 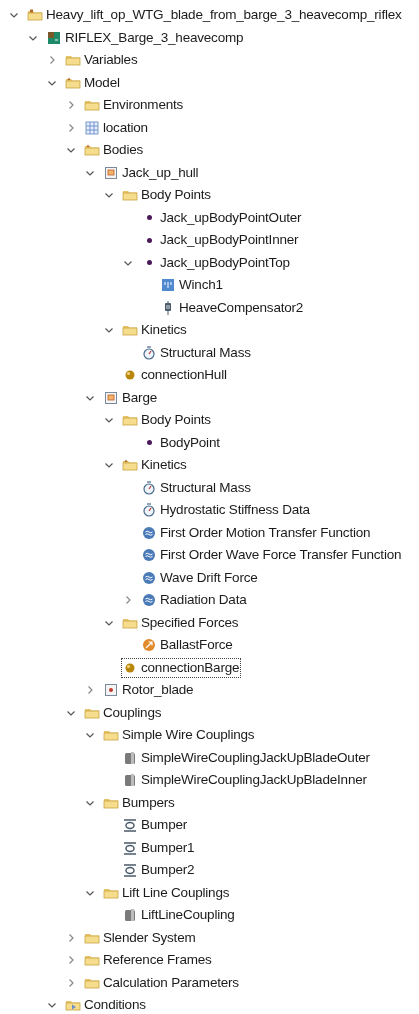 What do you see at coordinates (225, 262) in the screenshot?
I see `tree-item: Jack_upBodyPointTop` at bounding box center [225, 262].